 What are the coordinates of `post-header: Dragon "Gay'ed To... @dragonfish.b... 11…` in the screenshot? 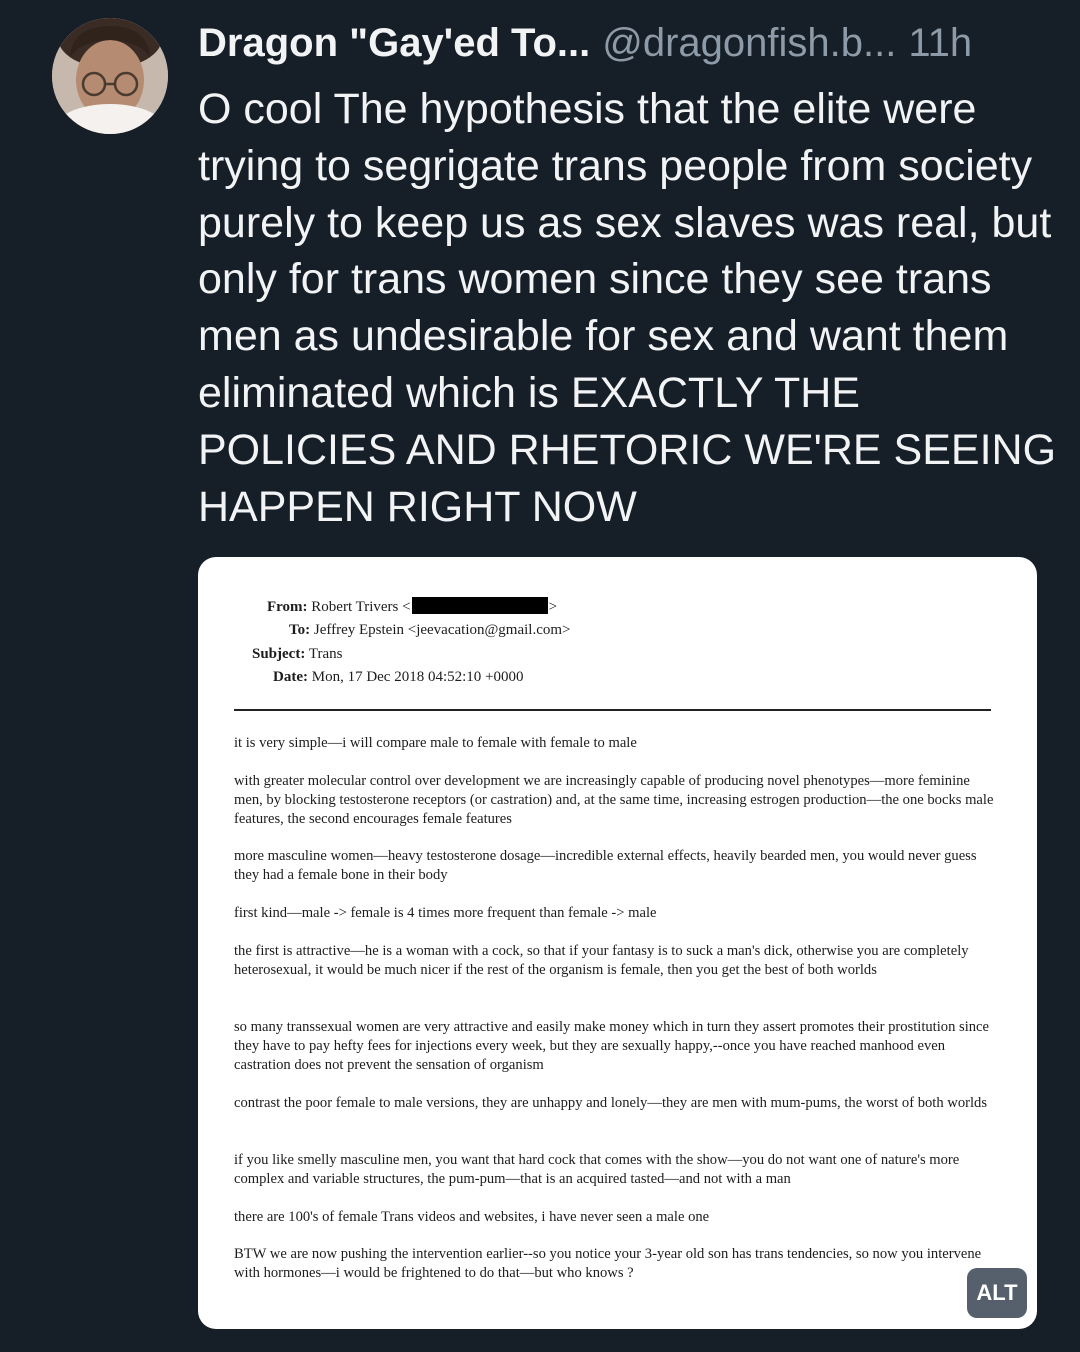 It's located at (628, 43).